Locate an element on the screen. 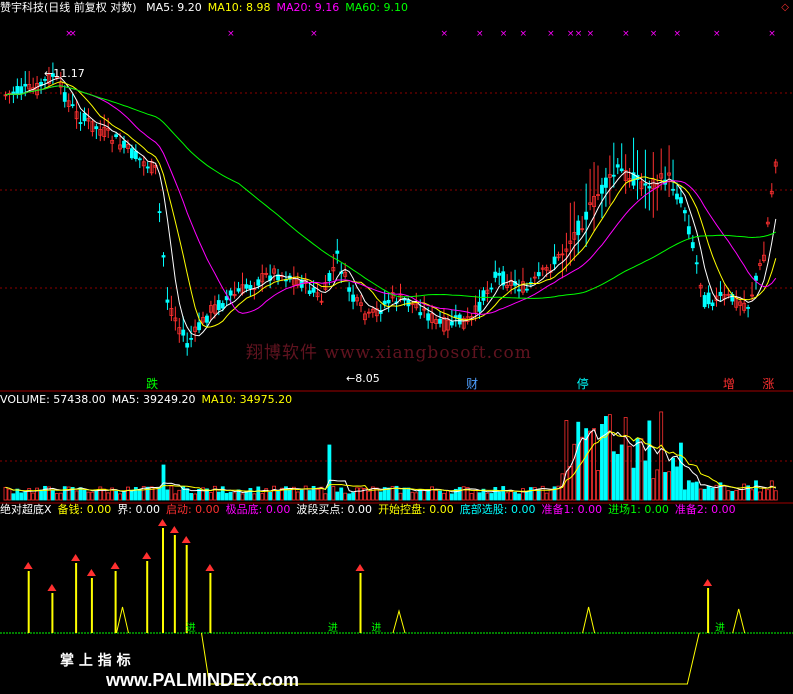 This screenshot has width=793, height=694. low-price-label: ←8.05 is located at coordinates (363, 378).